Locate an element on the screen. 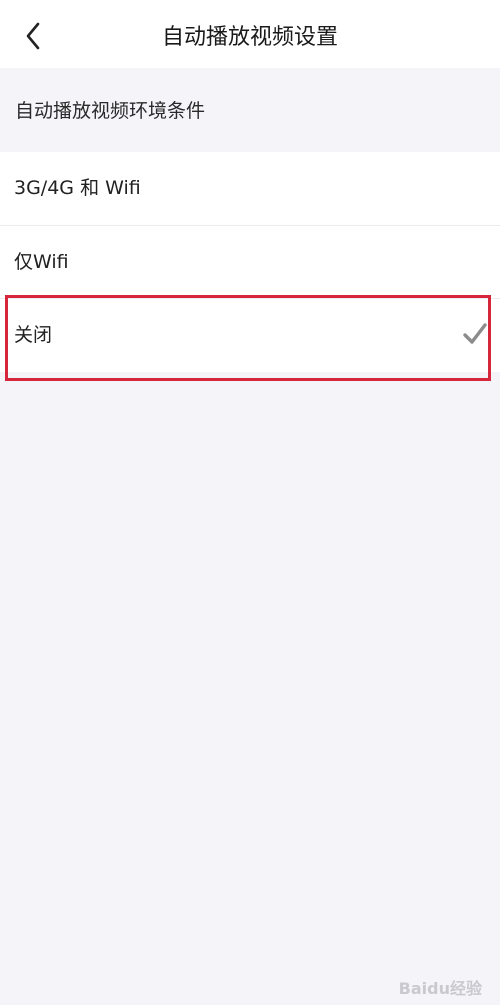 This screenshot has height=1005, width=500. page-title: 自动播放视频设置 is located at coordinates (249, 37).